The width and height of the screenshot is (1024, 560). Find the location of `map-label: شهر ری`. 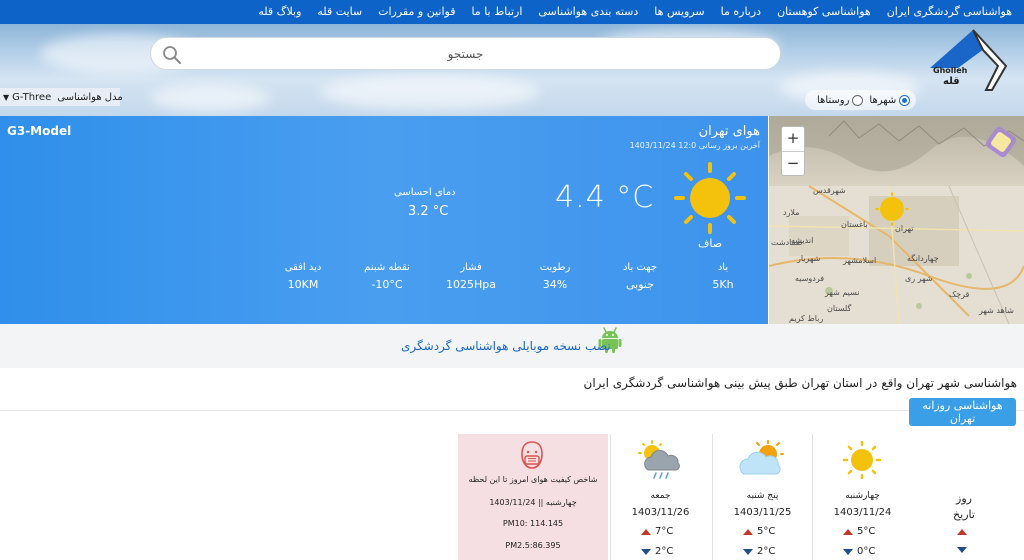

map-label: شهر ری is located at coordinates (919, 278).